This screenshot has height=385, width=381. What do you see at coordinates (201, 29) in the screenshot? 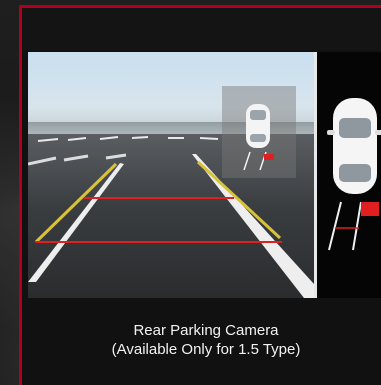
I see `card-header` at bounding box center [201, 29].